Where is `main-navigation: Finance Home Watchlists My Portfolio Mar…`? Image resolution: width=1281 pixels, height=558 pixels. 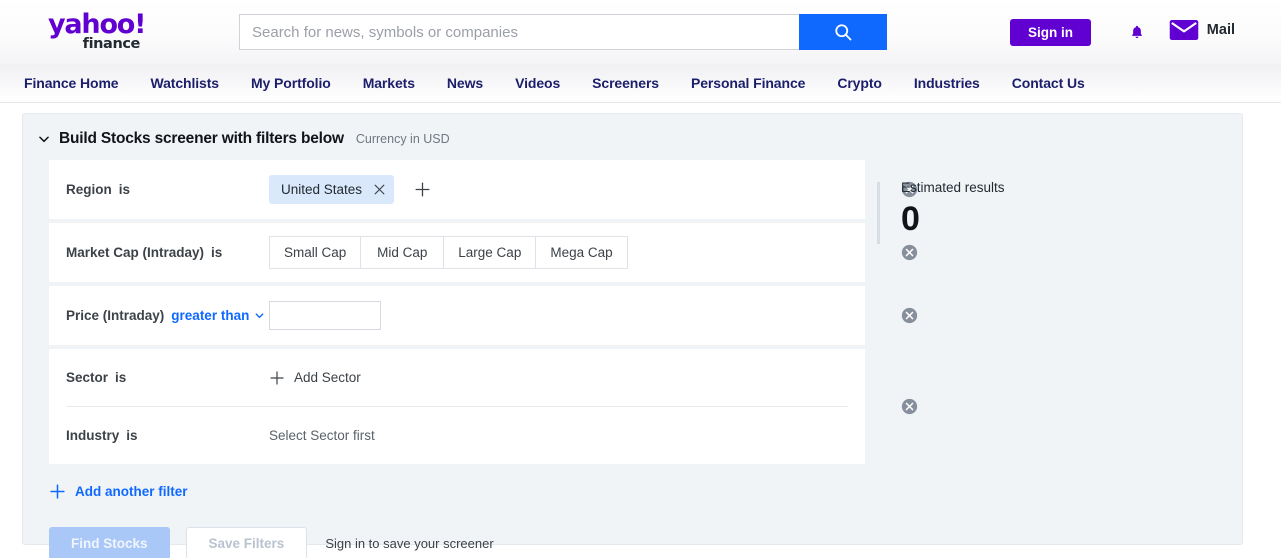
main-navigation: Finance Home Watchlists My Portfolio Mar… is located at coordinates (640, 83).